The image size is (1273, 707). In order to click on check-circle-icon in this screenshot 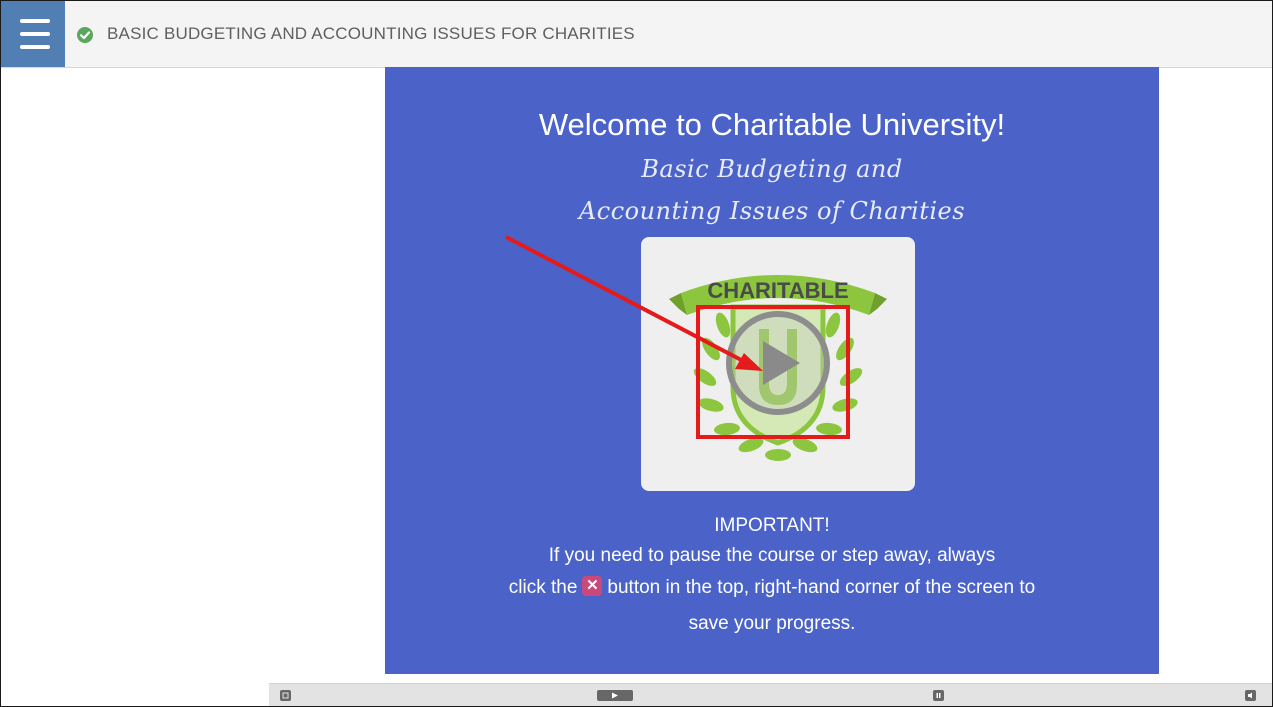, I will do `click(85, 35)`.